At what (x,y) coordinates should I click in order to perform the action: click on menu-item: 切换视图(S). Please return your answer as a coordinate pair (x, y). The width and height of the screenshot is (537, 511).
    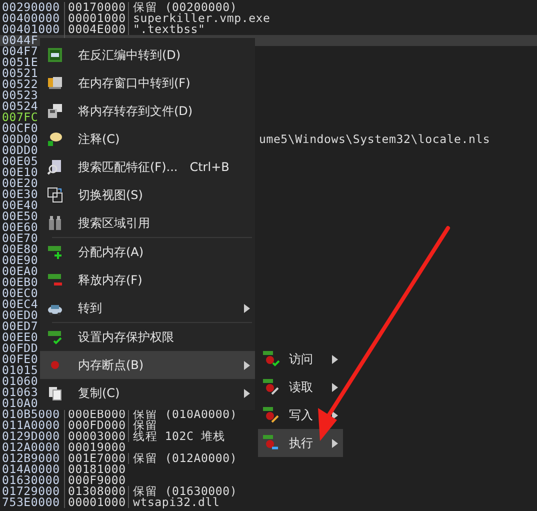
    Looking at the image, I should click on (147, 195).